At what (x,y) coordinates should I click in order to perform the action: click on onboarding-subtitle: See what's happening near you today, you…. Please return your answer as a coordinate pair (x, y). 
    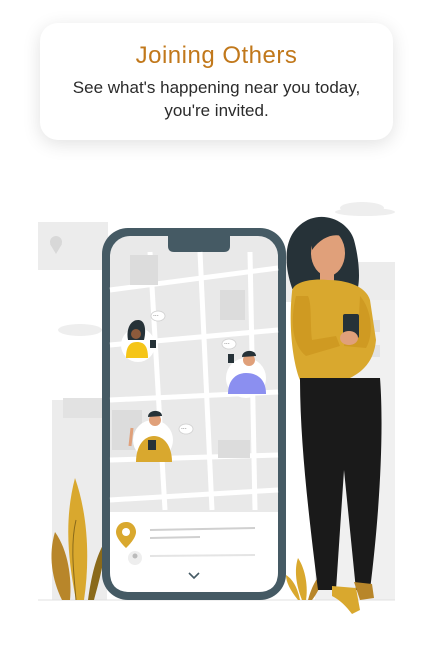
    Looking at the image, I should click on (216, 99).